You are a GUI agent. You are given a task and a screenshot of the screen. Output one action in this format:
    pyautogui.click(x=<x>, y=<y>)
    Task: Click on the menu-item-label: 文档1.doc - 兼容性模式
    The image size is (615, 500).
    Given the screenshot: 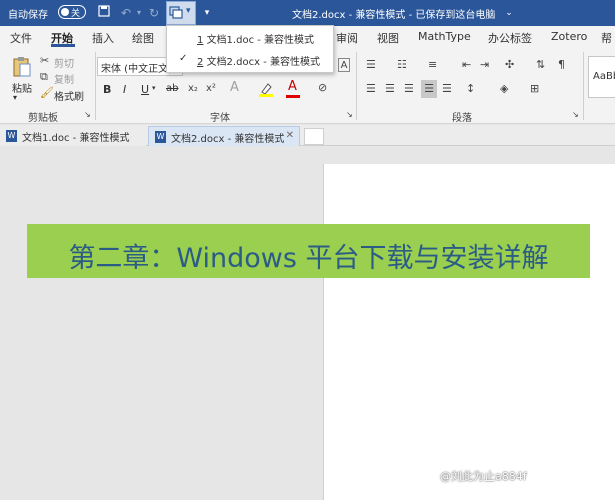 What is the action you would take?
    pyautogui.click(x=260, y=40)
    